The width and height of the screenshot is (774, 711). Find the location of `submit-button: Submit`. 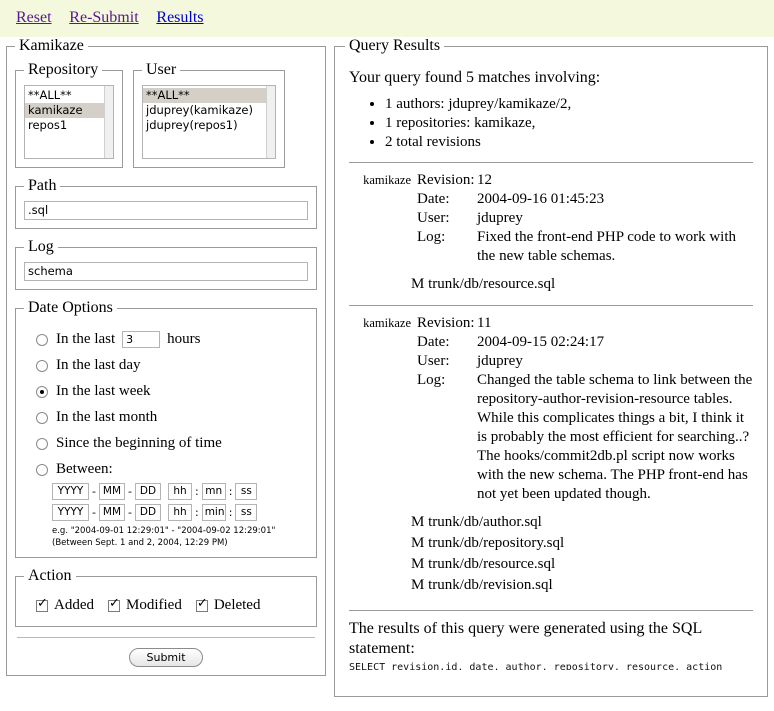

submit-button: Submit is located at coordinates (166, 657).